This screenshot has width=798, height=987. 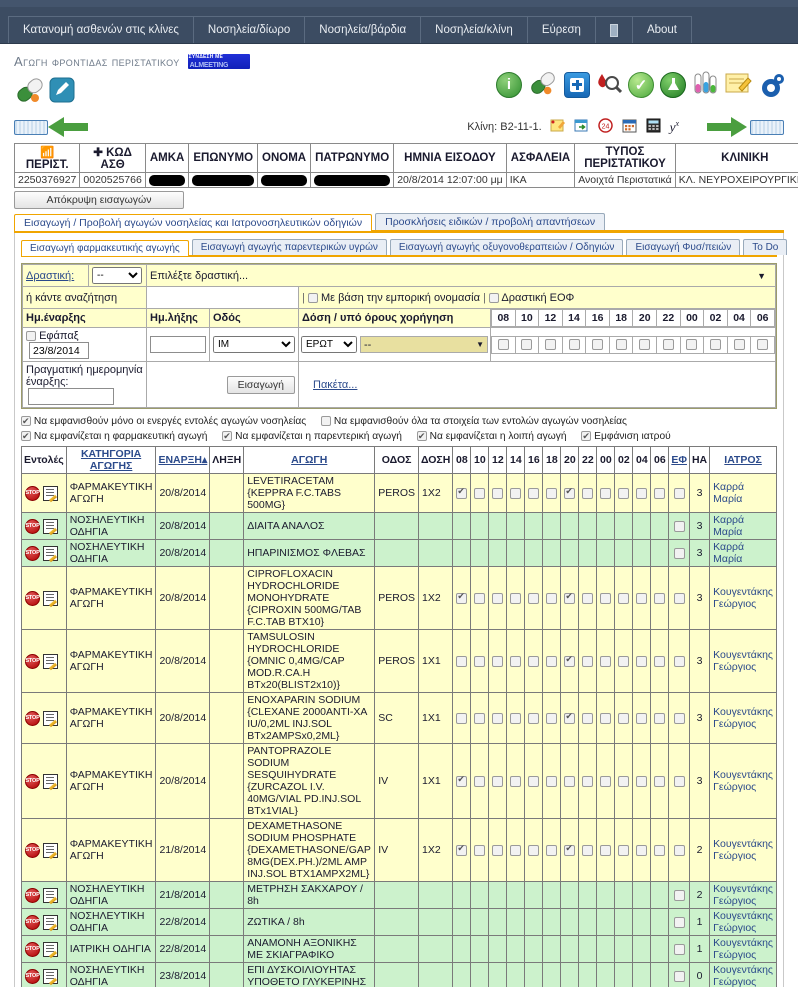 I want to click on nav-care-twohour: Νοσηλεία/δίωρο, so click(x=250, y=30).